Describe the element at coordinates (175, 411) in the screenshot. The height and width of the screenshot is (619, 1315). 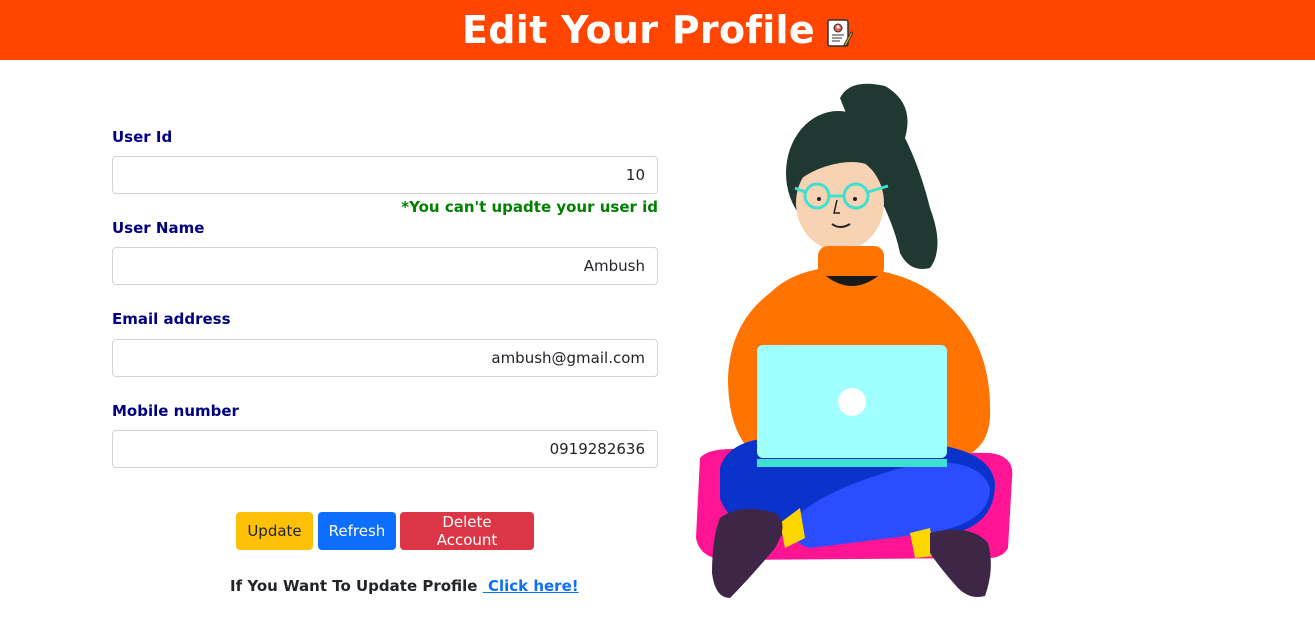
I see `mobile-label: Mobile number` at that location.